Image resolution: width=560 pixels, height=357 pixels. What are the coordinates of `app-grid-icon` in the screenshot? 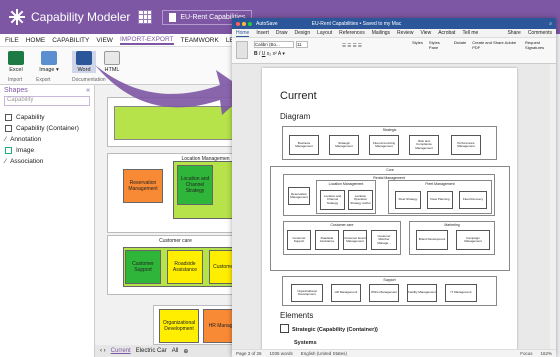 It's located at (145, 17).